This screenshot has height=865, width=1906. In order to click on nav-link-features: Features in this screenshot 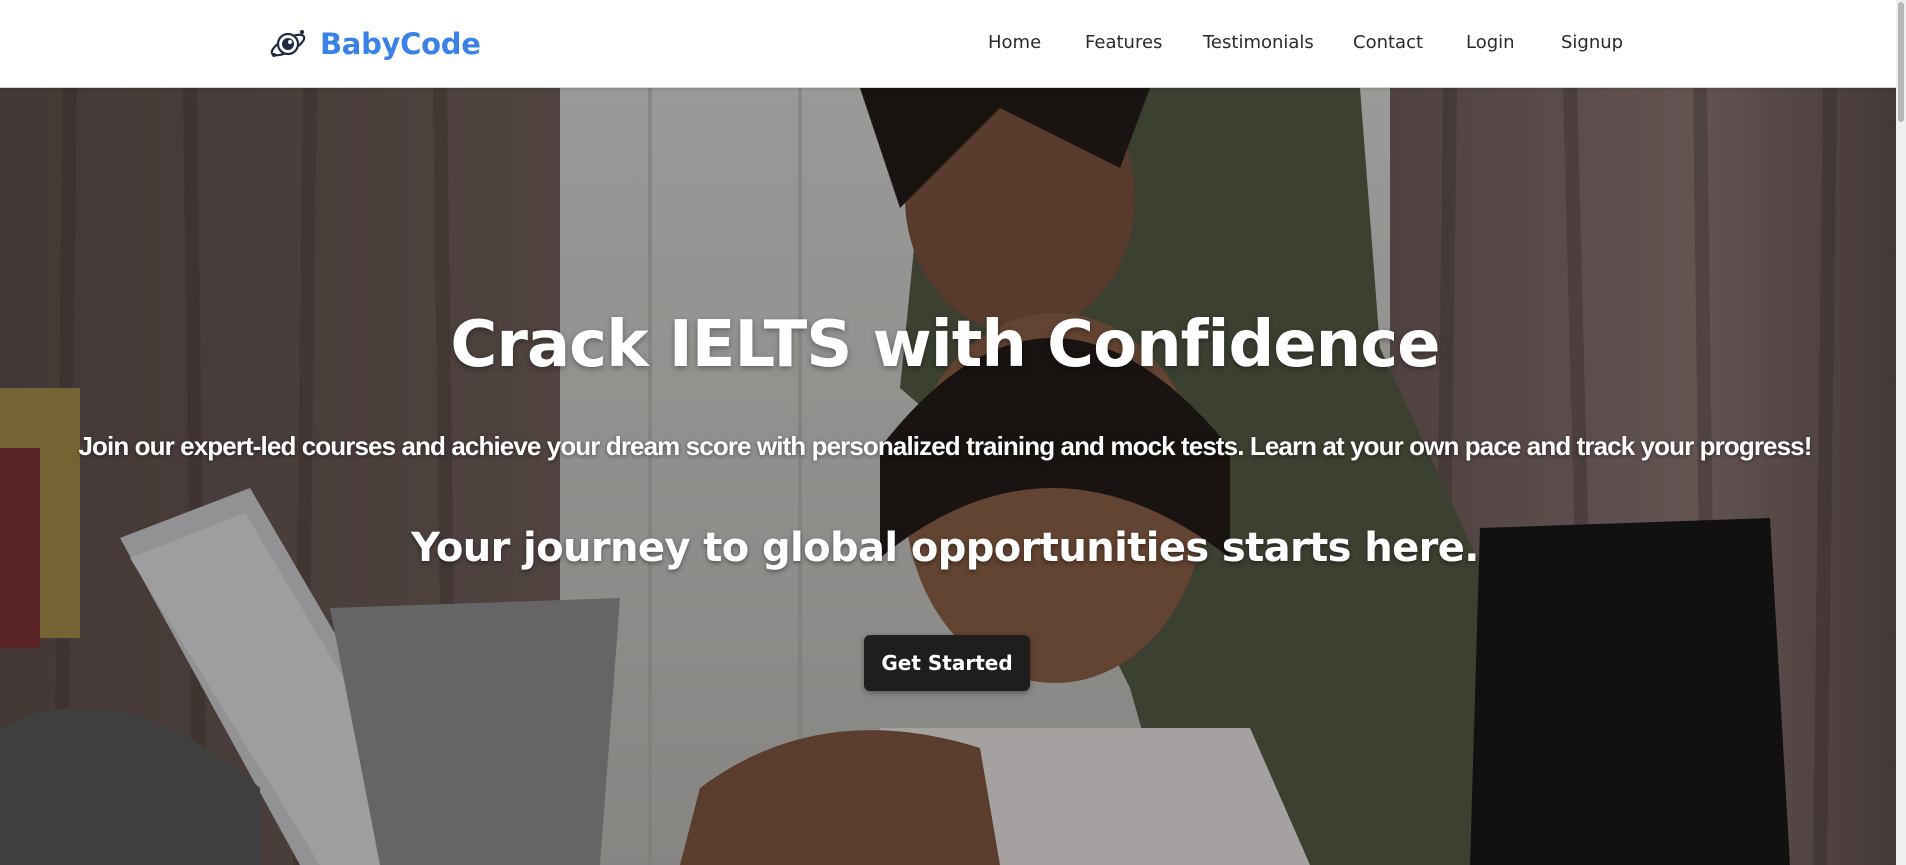, I will do `click(1123, 43)`.